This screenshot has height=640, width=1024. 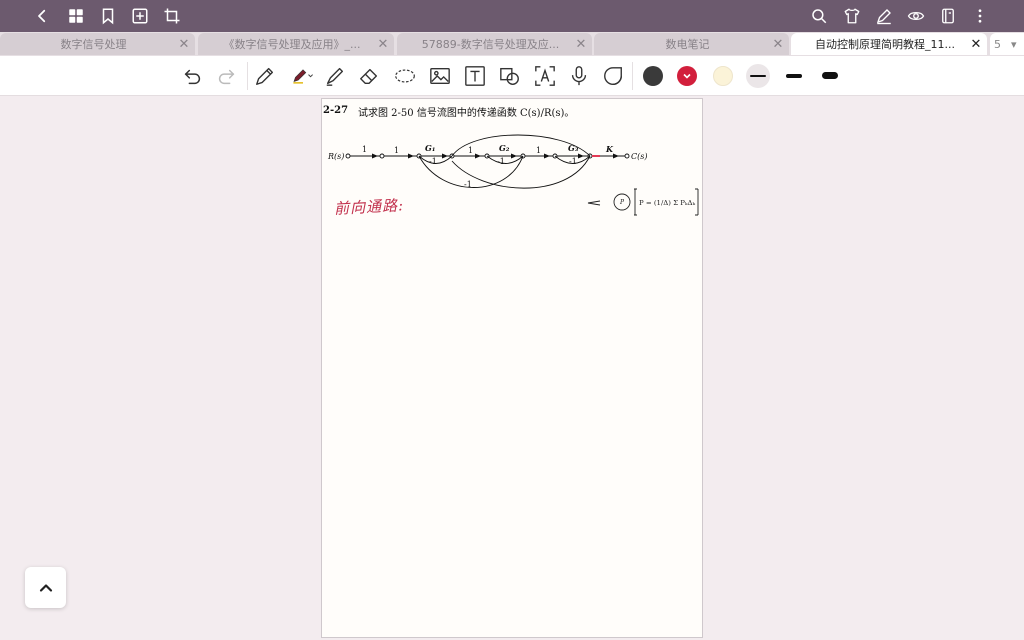 I want to click on tab-digital-notes: 数电笔记 ✕, so click(x=691, y=44).